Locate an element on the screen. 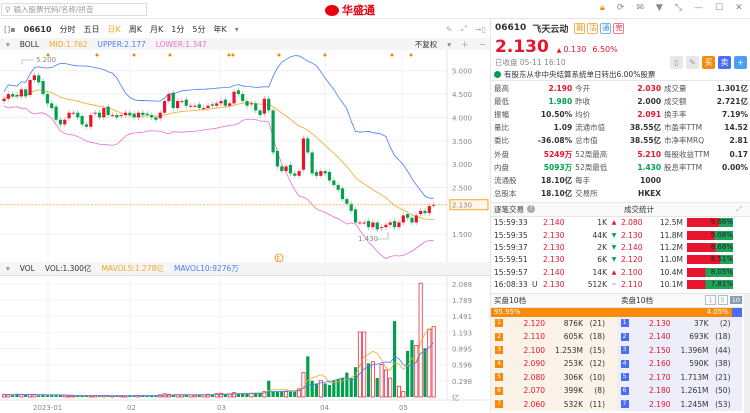 Image resolution: width=750 pixels, height=413 pixels. depth-10-button: 10 is located at coordinates (735, 300).